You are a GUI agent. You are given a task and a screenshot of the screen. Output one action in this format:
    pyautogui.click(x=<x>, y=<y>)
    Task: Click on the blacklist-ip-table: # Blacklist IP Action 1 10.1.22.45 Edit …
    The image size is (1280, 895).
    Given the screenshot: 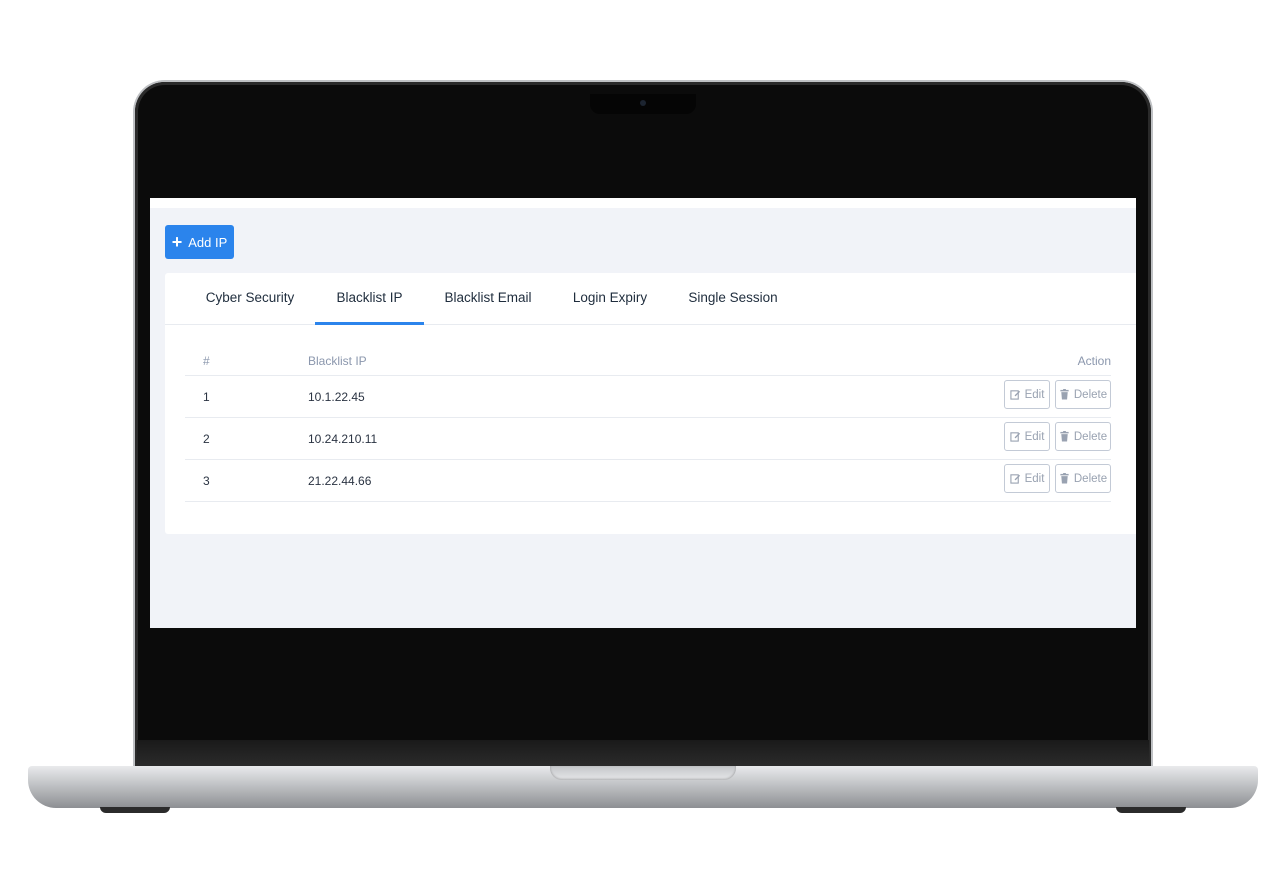 What is the action you would take?
    pyautogui.click(x=648, y=425)
    